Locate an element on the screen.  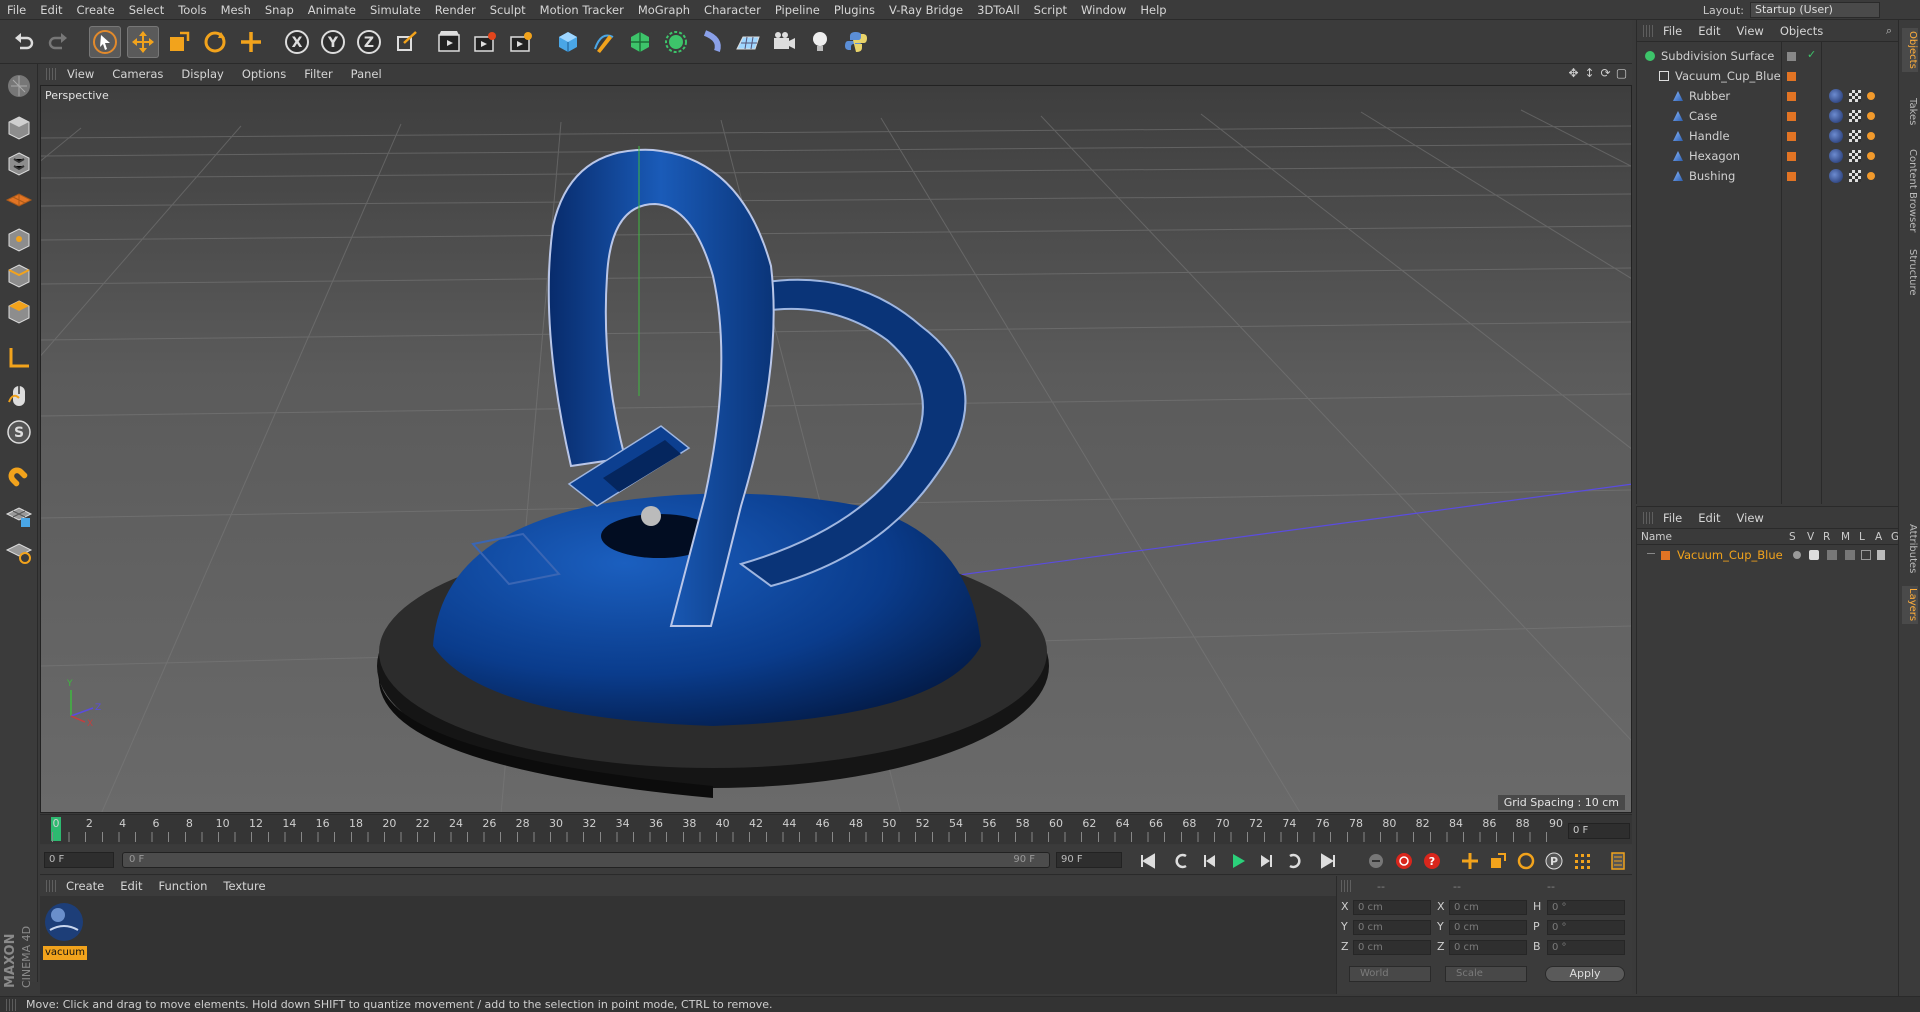
object-menu-objects: Objects is located at coordinates (1801, 31).